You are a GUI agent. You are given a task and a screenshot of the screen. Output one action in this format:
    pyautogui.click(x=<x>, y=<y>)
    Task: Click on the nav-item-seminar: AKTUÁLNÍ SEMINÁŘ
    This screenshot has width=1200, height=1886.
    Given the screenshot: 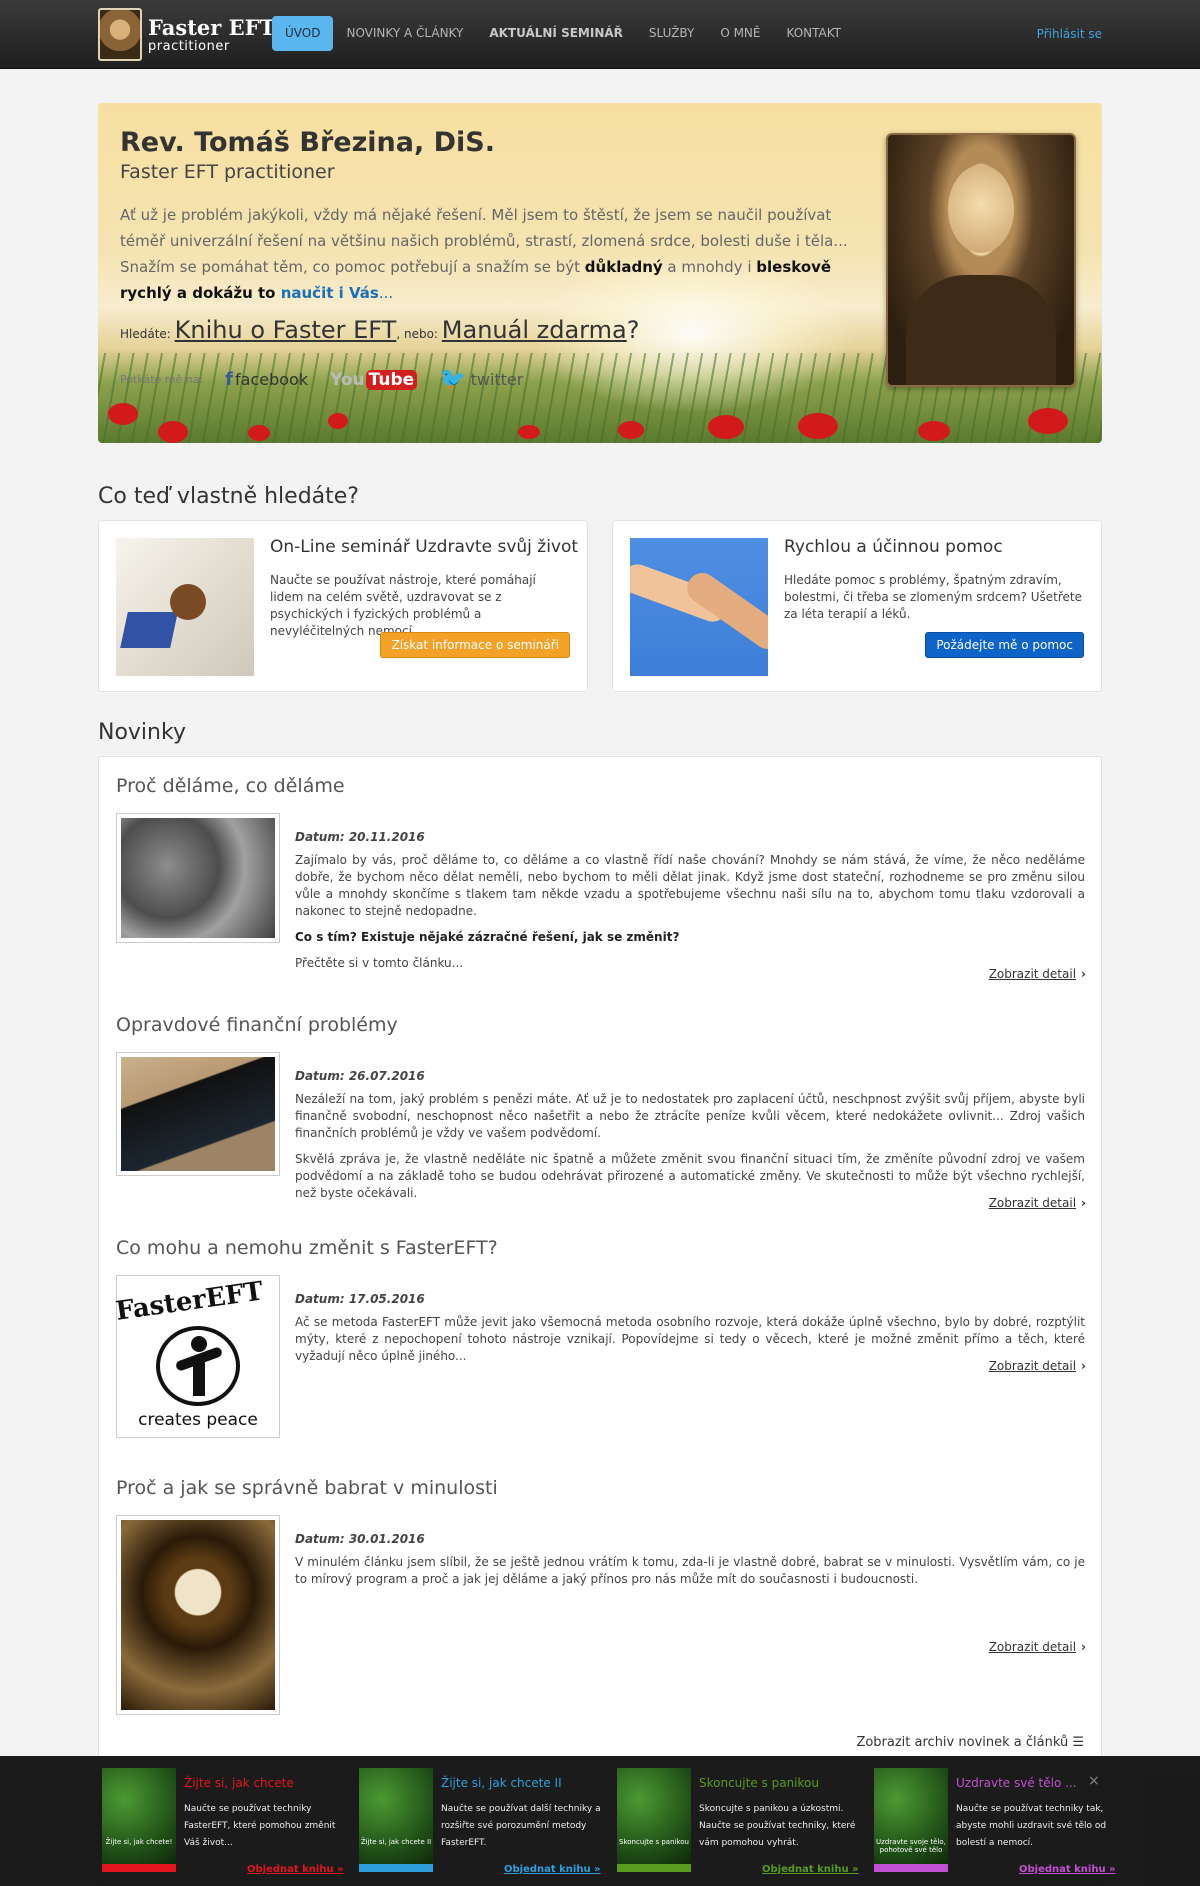 What is the action you would take?
    pyautogui.click(x=556, y=33)
    